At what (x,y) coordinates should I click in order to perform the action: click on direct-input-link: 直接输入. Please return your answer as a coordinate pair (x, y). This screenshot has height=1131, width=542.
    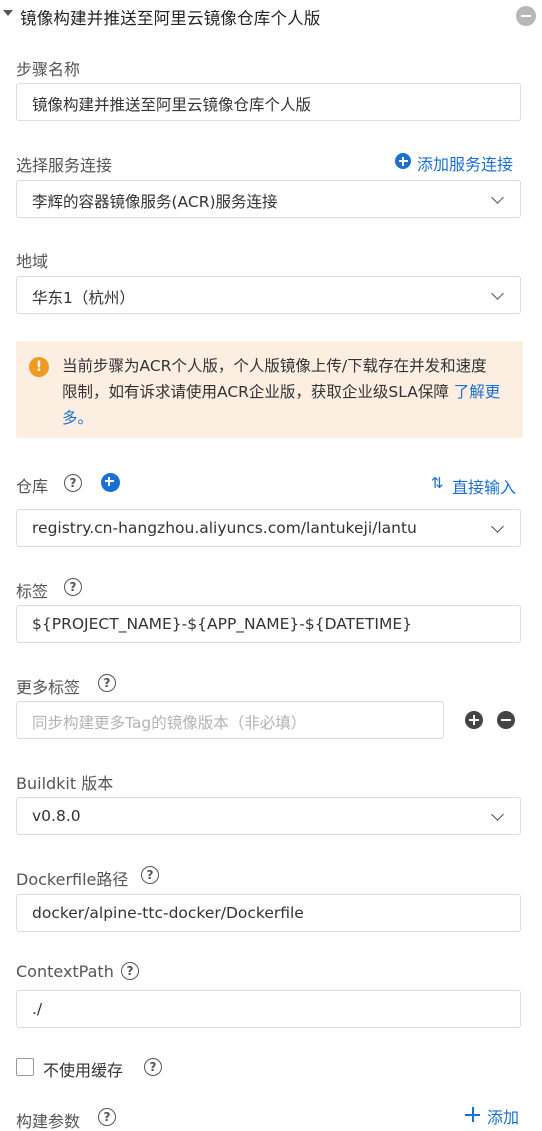
    Looking at the image, I should click on (484, 486).